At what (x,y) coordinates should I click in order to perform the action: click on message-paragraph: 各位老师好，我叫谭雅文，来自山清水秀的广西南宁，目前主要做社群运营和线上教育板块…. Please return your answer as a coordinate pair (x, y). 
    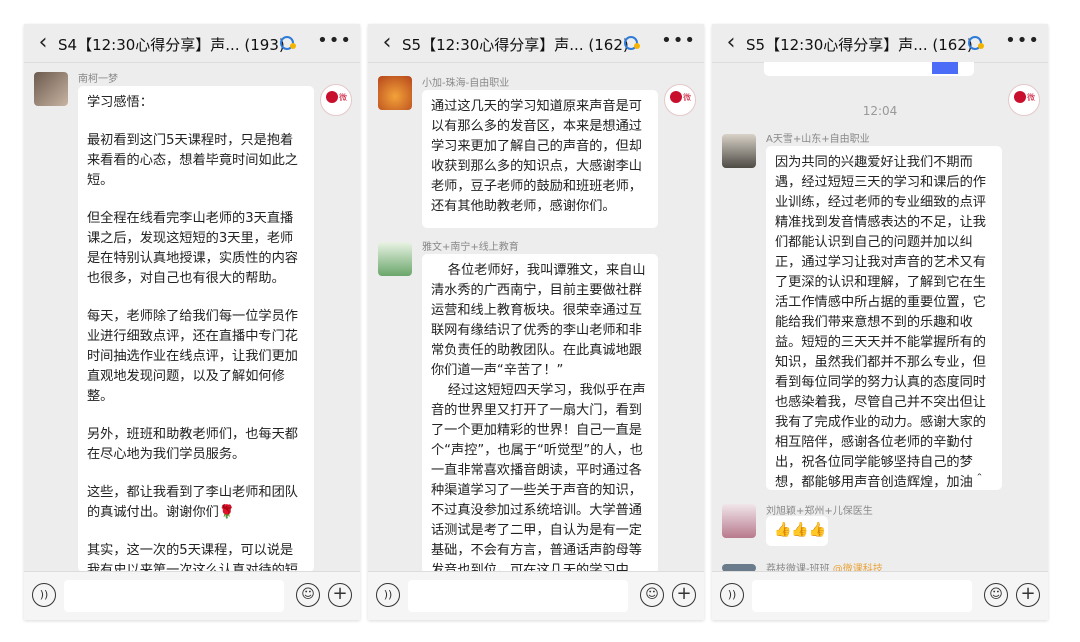
    Looking at the image, I should click on (538, 320).